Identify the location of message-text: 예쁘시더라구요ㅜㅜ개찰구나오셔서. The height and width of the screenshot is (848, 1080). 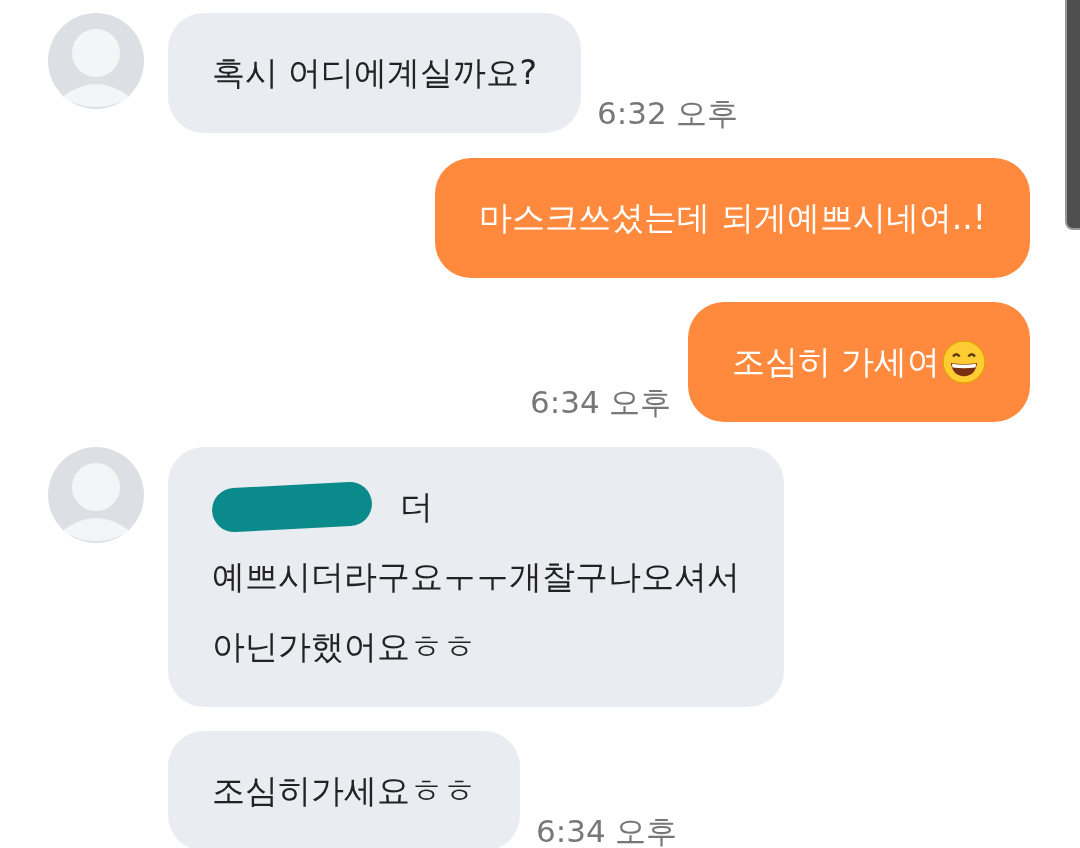
(476, 576).